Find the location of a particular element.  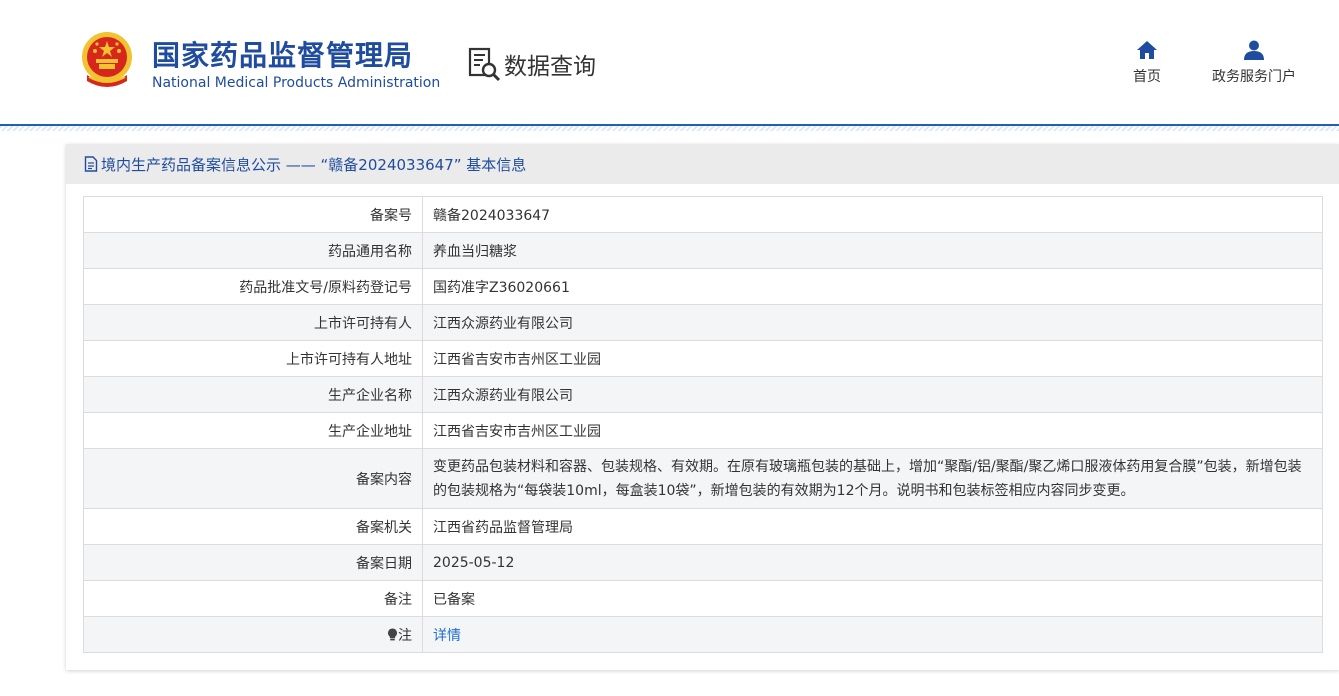

nav-home: 首页 is located at coordinates (1147, 63).